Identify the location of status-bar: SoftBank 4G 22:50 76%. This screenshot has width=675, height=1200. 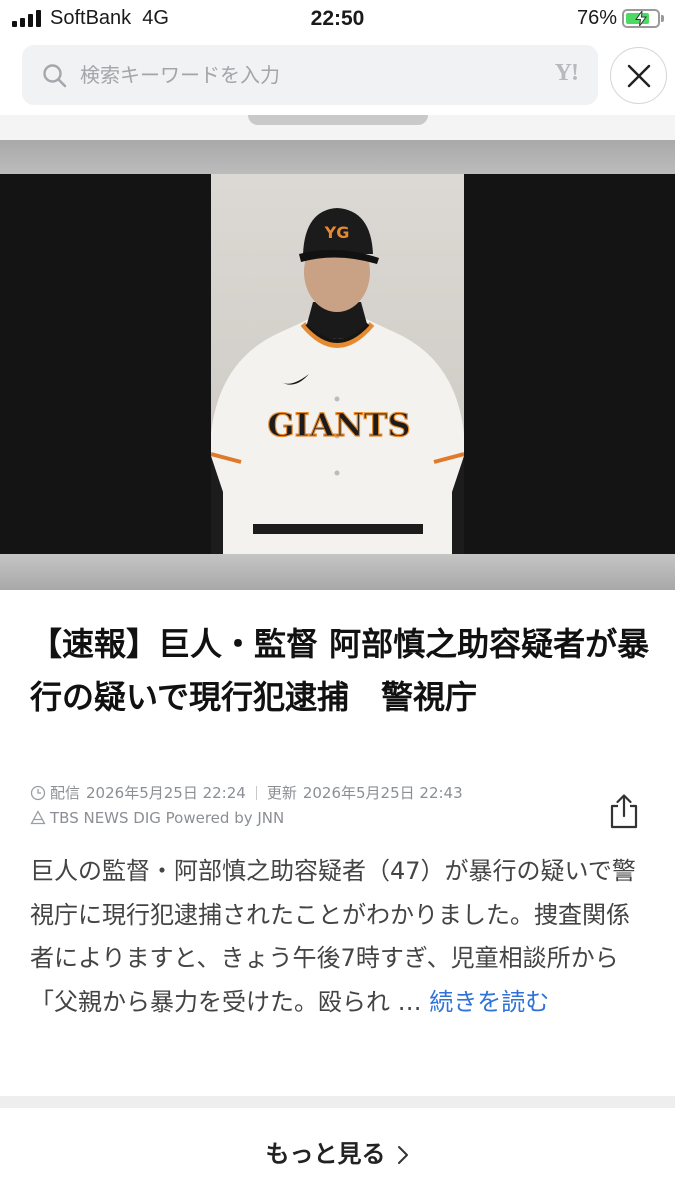
(337, 20).